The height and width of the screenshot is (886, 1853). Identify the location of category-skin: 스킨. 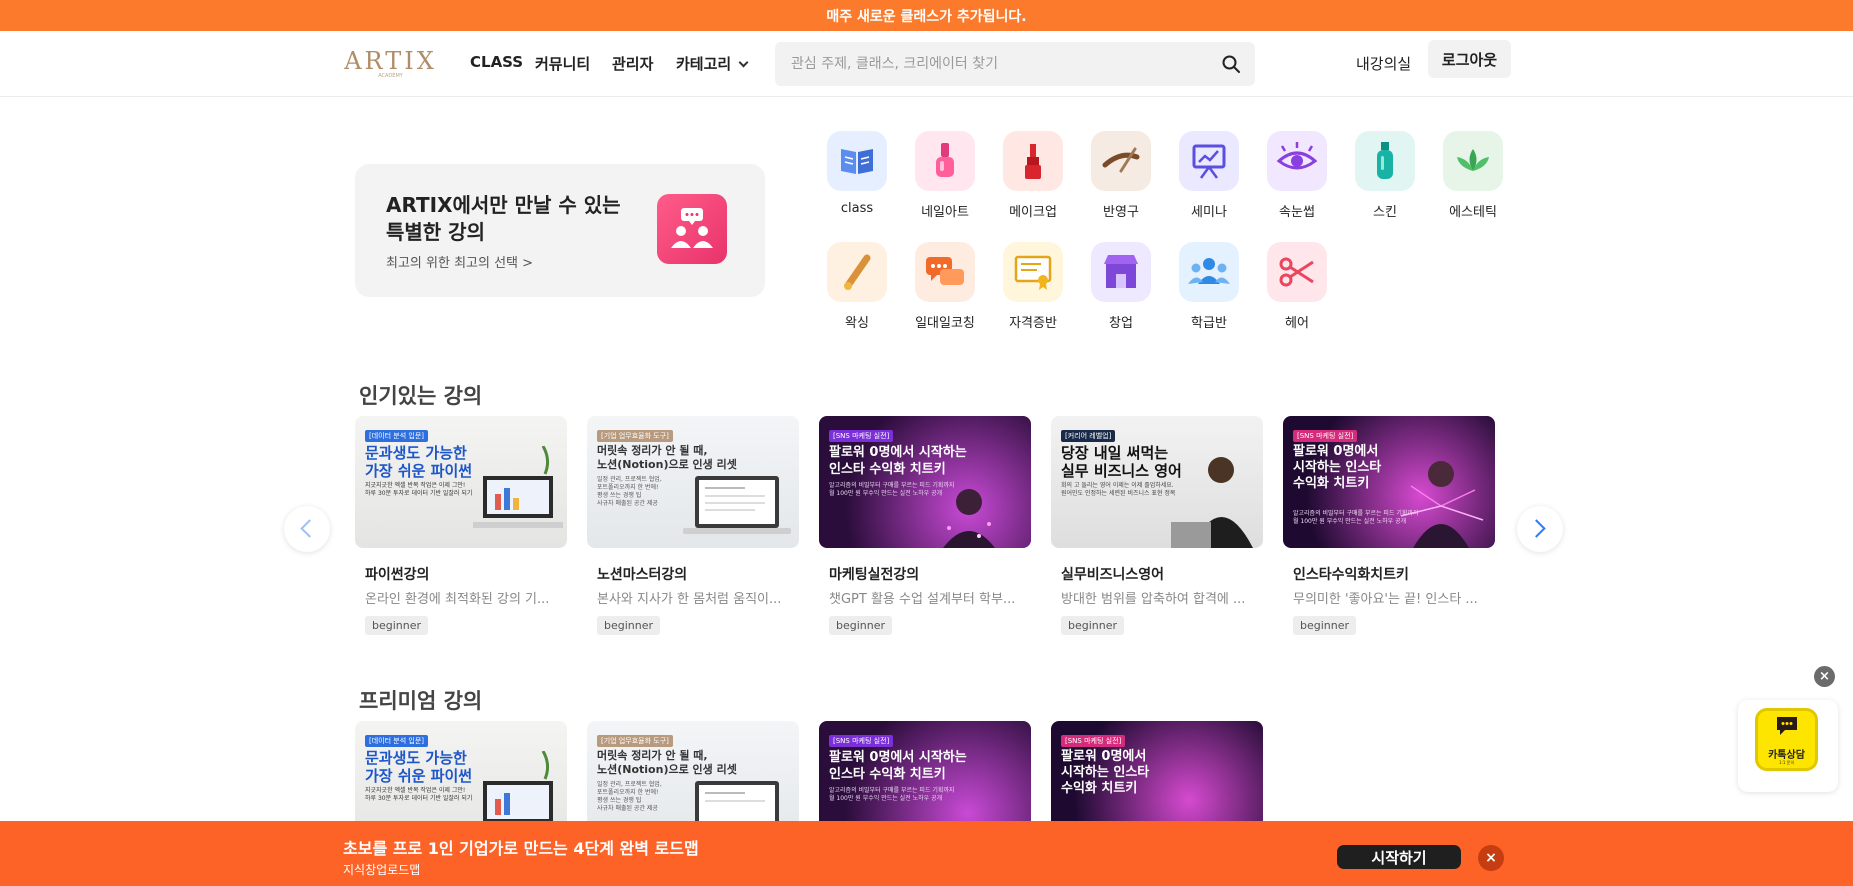
(1382, 181).